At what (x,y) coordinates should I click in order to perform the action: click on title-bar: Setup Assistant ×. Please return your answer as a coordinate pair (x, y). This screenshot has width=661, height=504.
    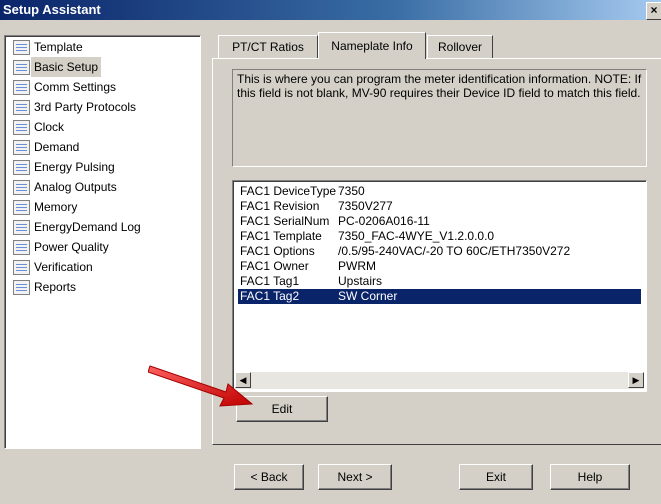
    Looking at the image, I should click on (330, 10).